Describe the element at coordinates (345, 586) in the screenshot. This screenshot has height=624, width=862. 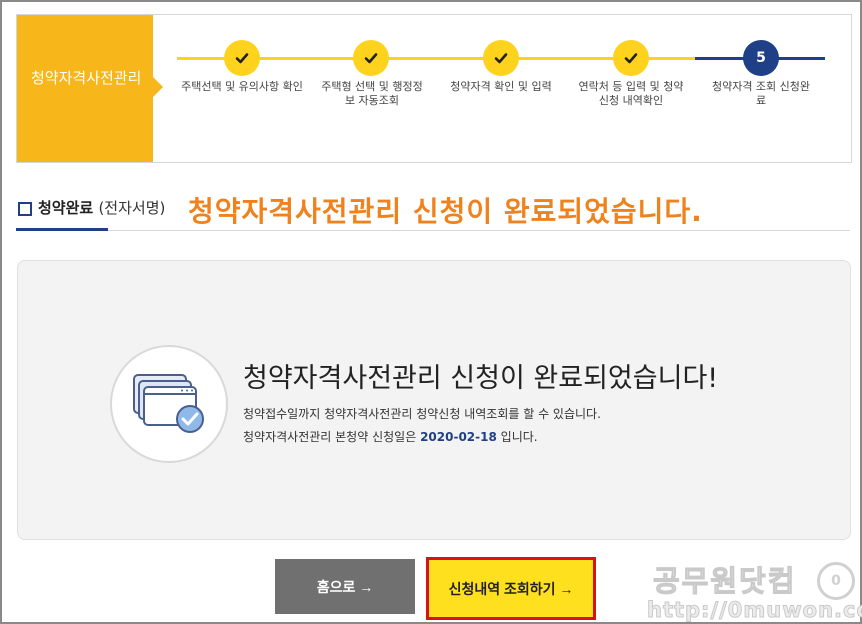
I see `home-button: 홈으로 →` at that location.